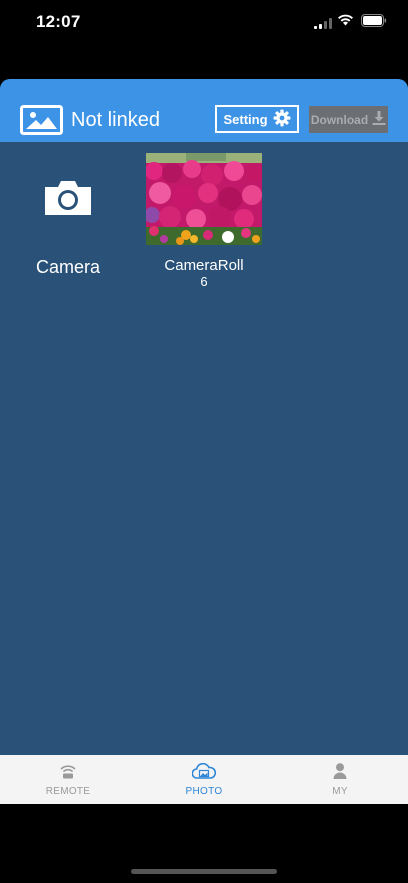 The height and width of the screenshot is (883, 408). Describe the element at coordinates (204, 110) in the screenshot. I see `header-bar: Not linked Setting Download` at that location.